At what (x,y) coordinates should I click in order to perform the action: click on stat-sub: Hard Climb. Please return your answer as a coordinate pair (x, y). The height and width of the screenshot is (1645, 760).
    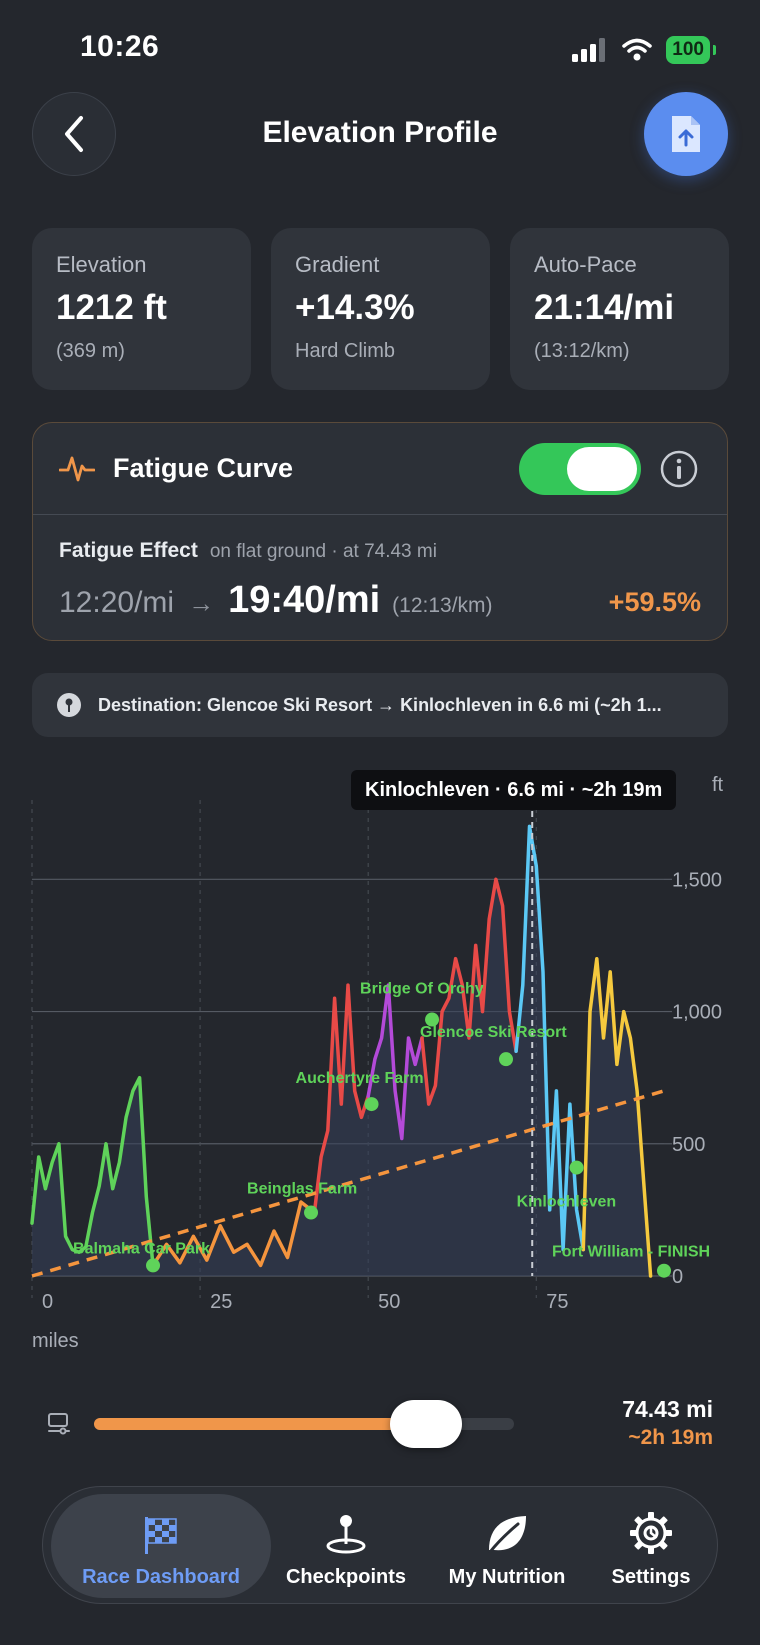
    Looking at the image, I should click on (345, 351).